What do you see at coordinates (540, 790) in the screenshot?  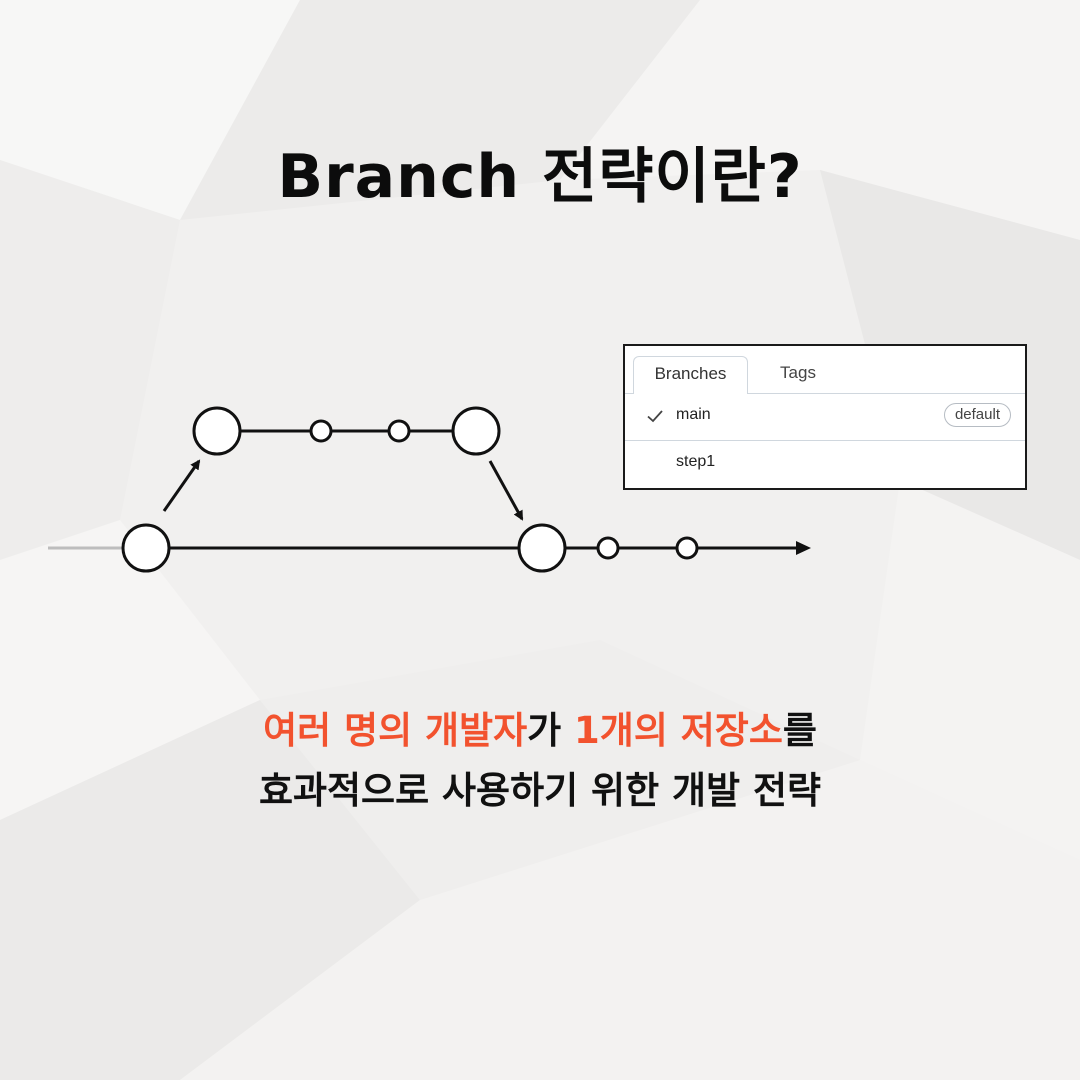 I see `description-line-2: 효과적으로 사용하기 위한 개발 전략` at bounding box center [540, 790].